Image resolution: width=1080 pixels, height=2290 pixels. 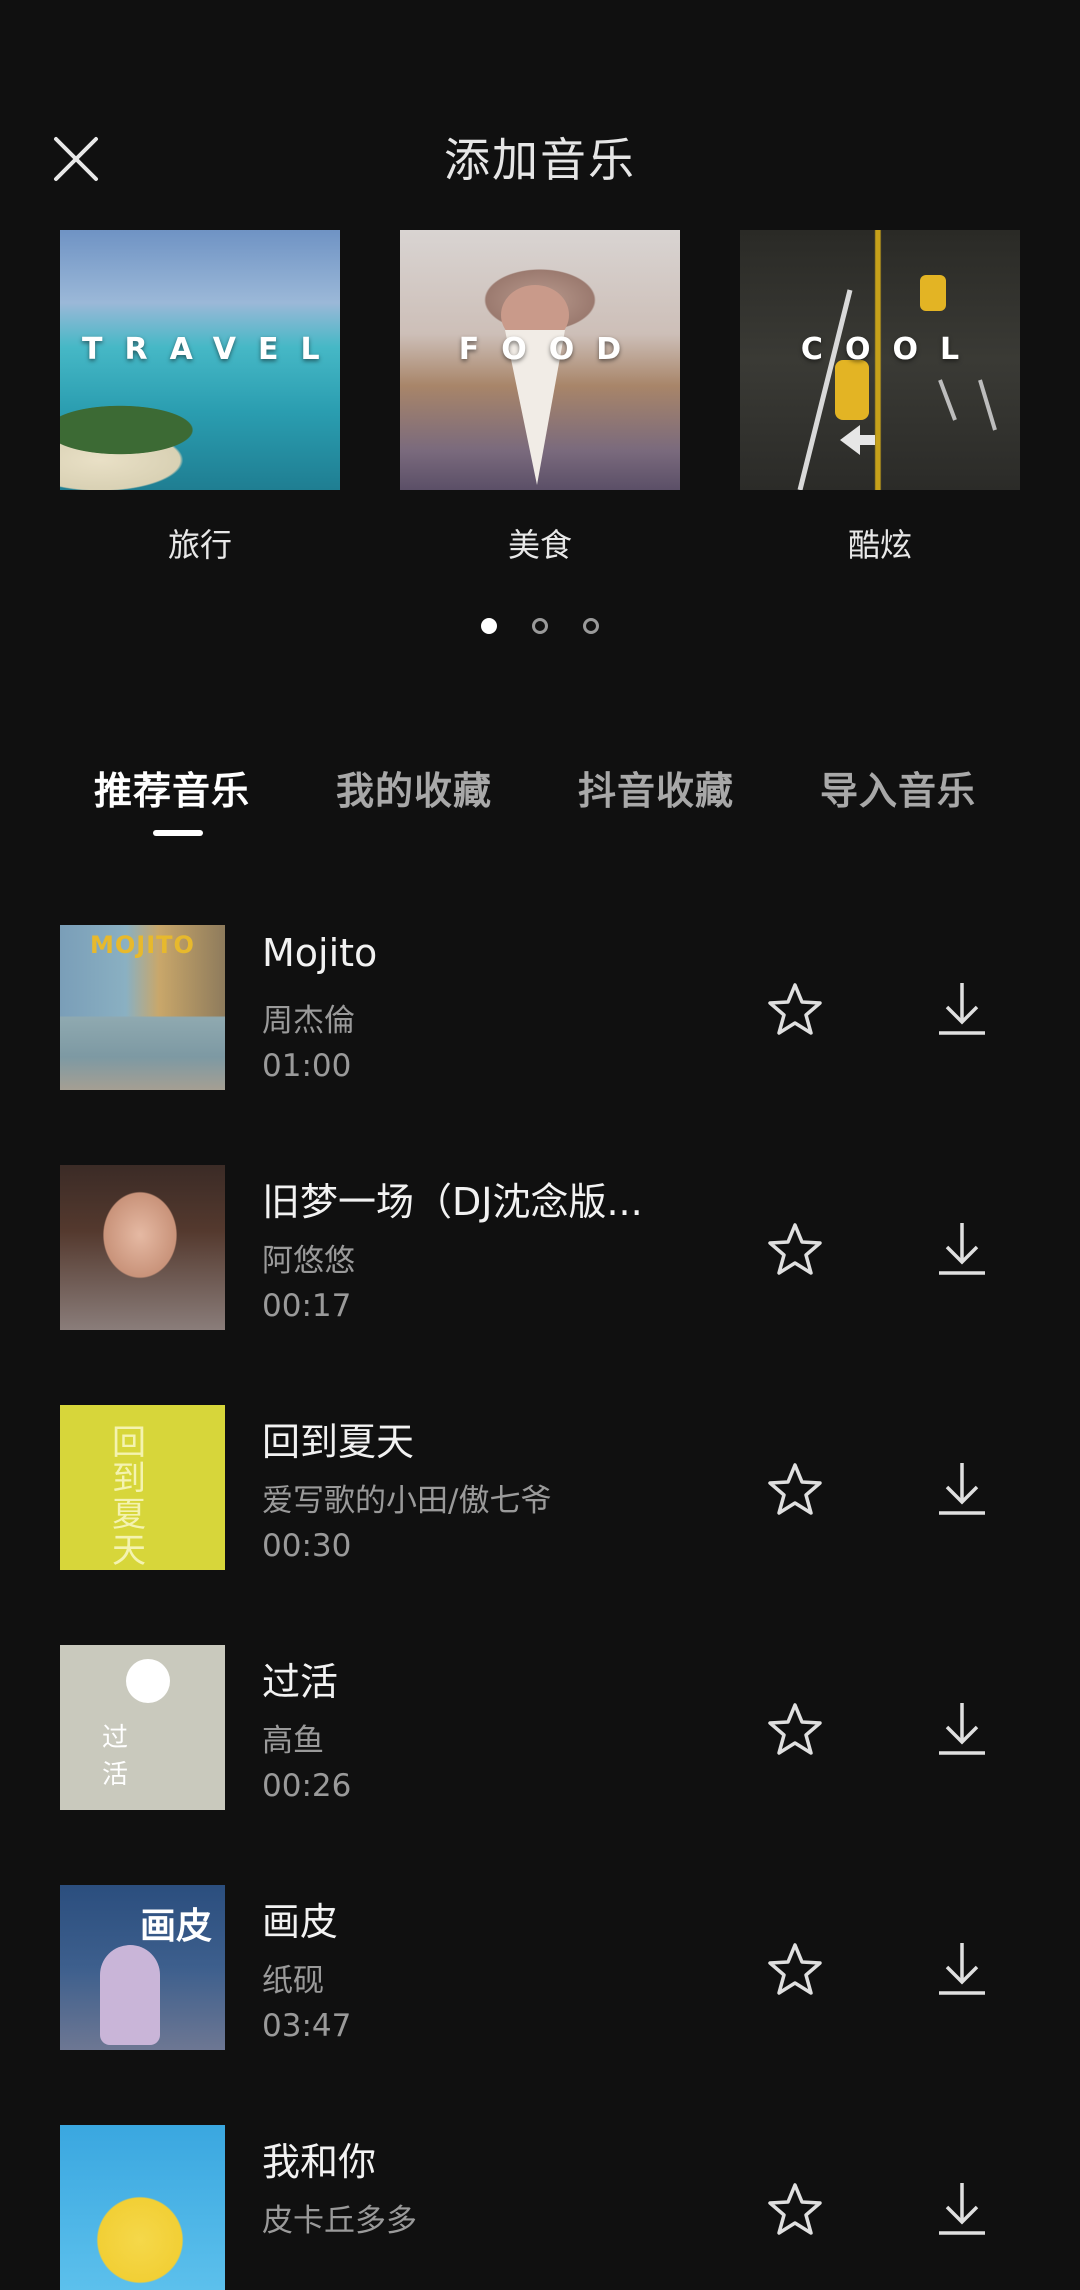 I want to click on tab-my-favorites: 我的收藏, so click(x=414, y=787).